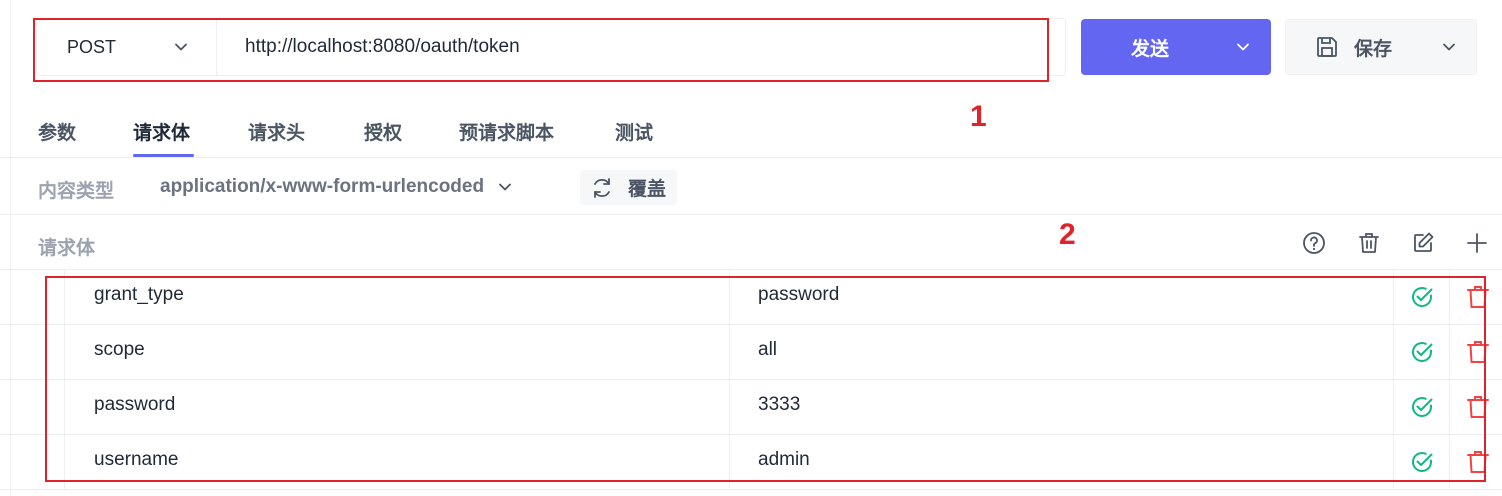 The width and height of the screenshot is (1502, 496). What do you see at coordinates (322, 186) in the screenshot?
I see `content-type-value: application/x-www-form-urlencoded` at bounding box center [322, 186].